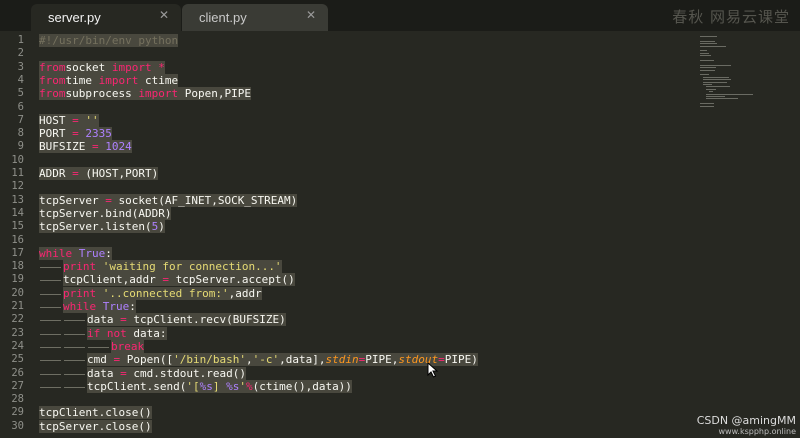  What do you see at coordinates (158, 80) in the screenshot?
I see `code-token: ctime` at bounding box center [158, 80].